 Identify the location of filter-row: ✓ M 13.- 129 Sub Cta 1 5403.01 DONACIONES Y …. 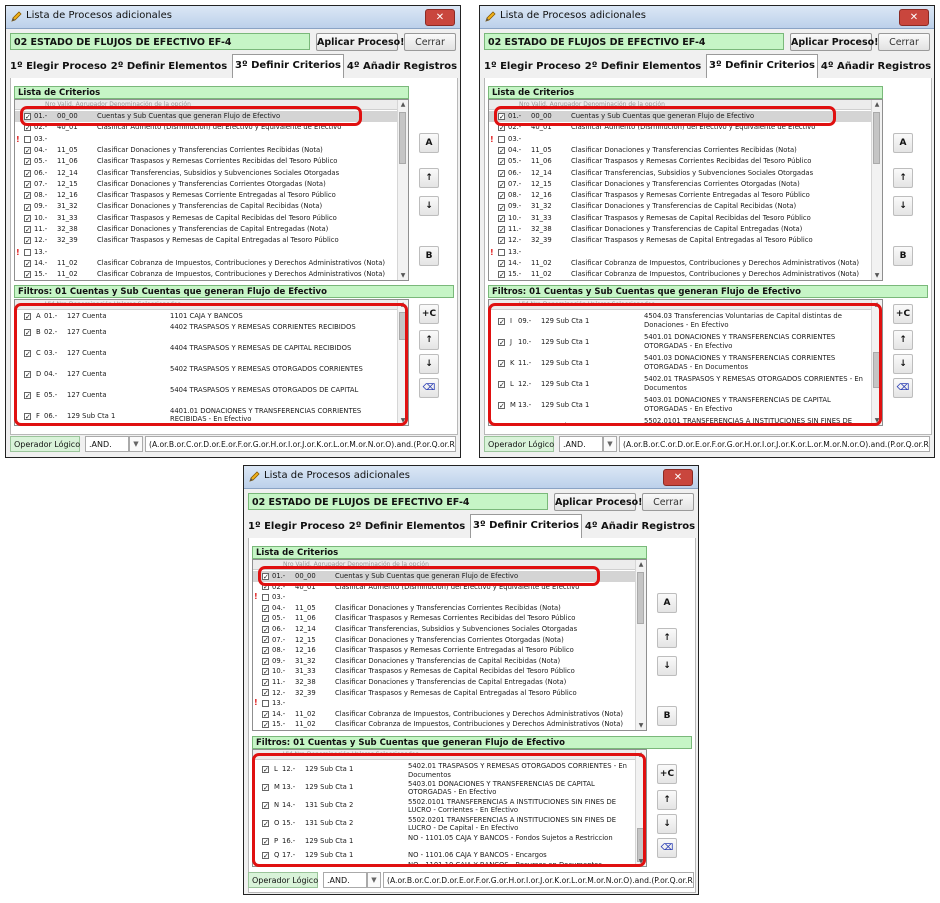
(680, 405).